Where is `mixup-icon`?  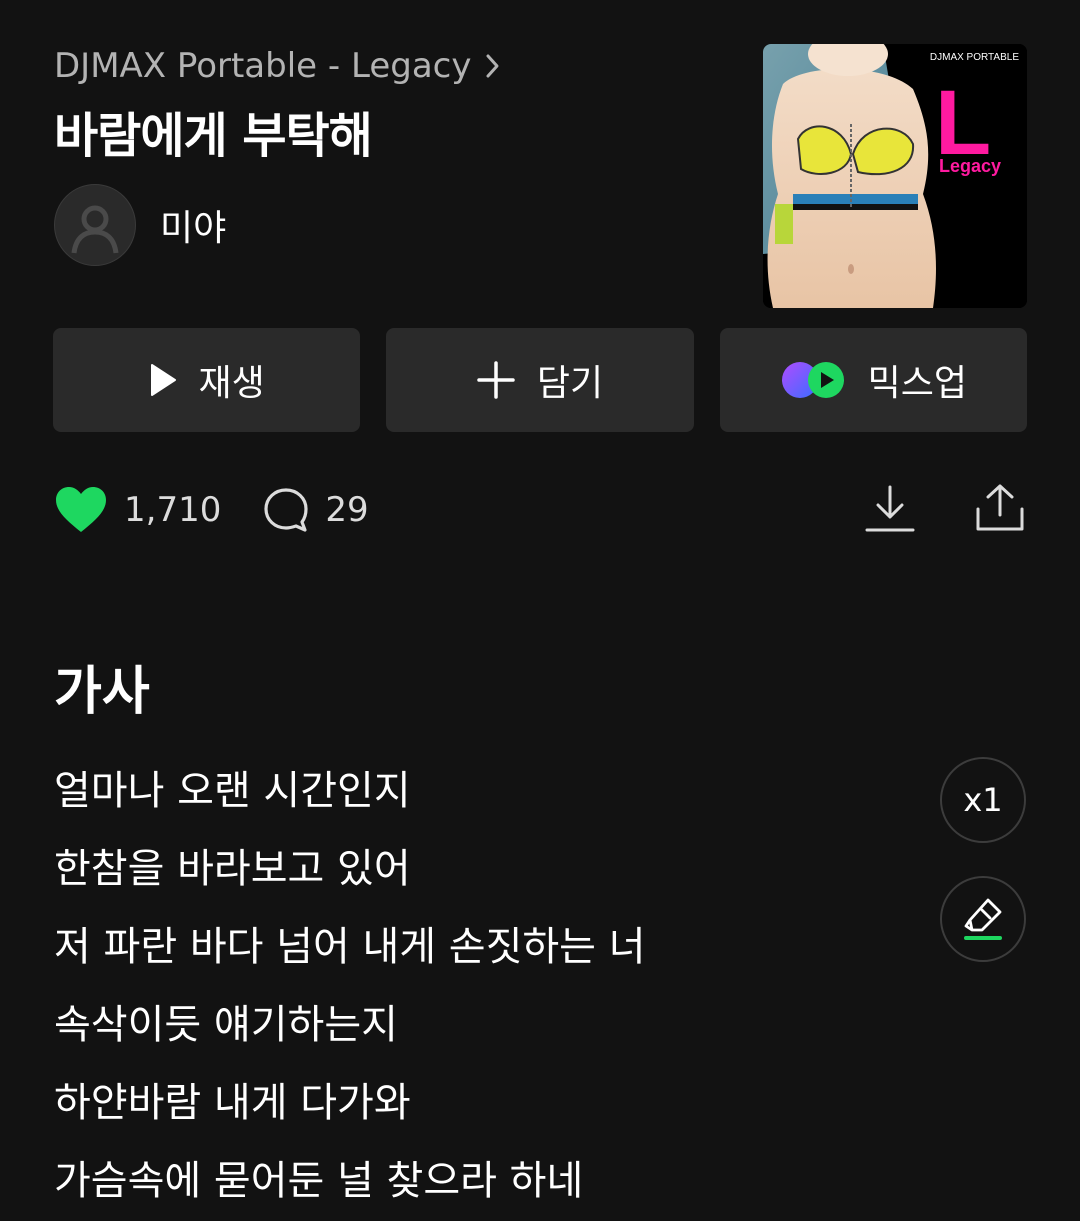
mixup-icon is located at coordinates (813, 380).